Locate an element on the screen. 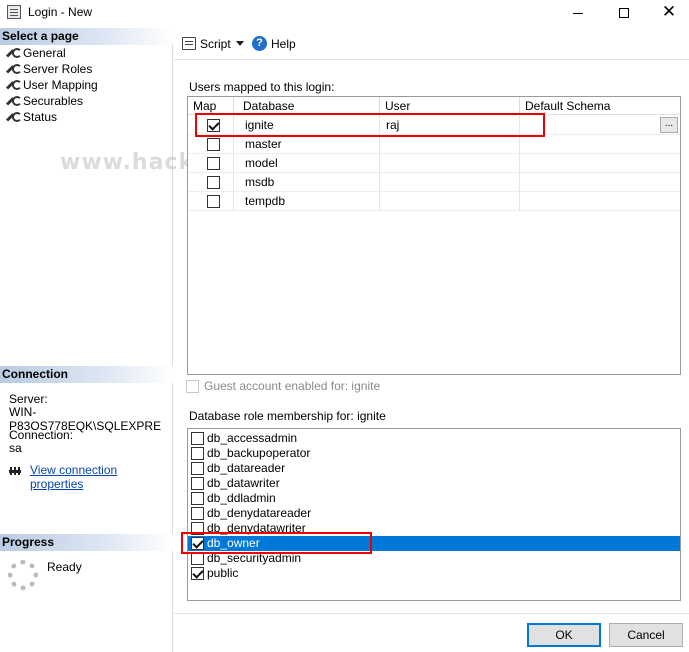 The height and width of the screenshot is (652, 689). maximize-icon is located at coordinates (624, 13).